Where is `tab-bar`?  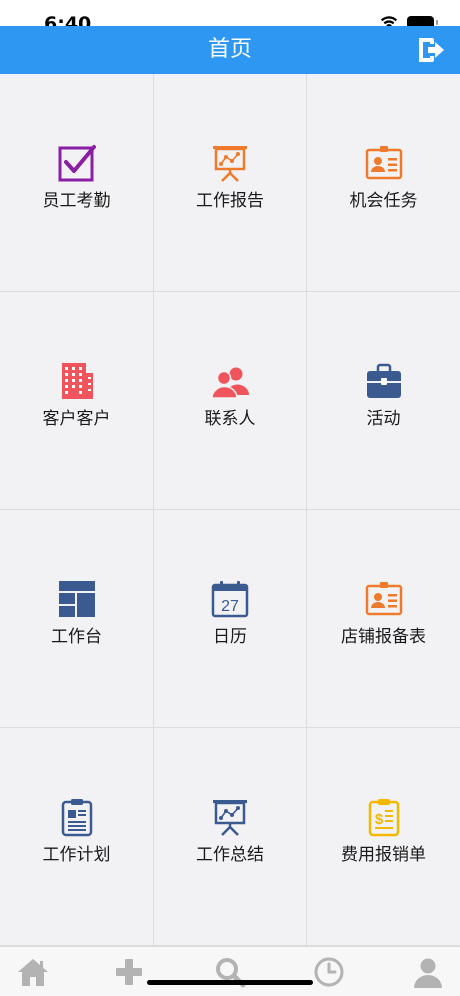 tab-bar is located at coordinates (230, 971).